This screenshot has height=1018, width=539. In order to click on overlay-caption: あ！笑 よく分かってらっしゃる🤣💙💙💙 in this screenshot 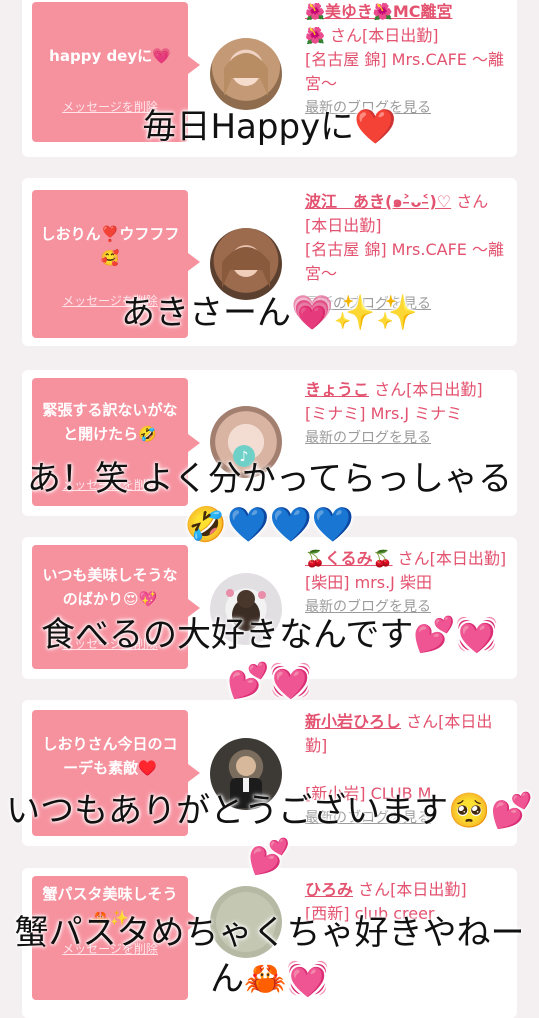, I will do `click(269, 502)`.